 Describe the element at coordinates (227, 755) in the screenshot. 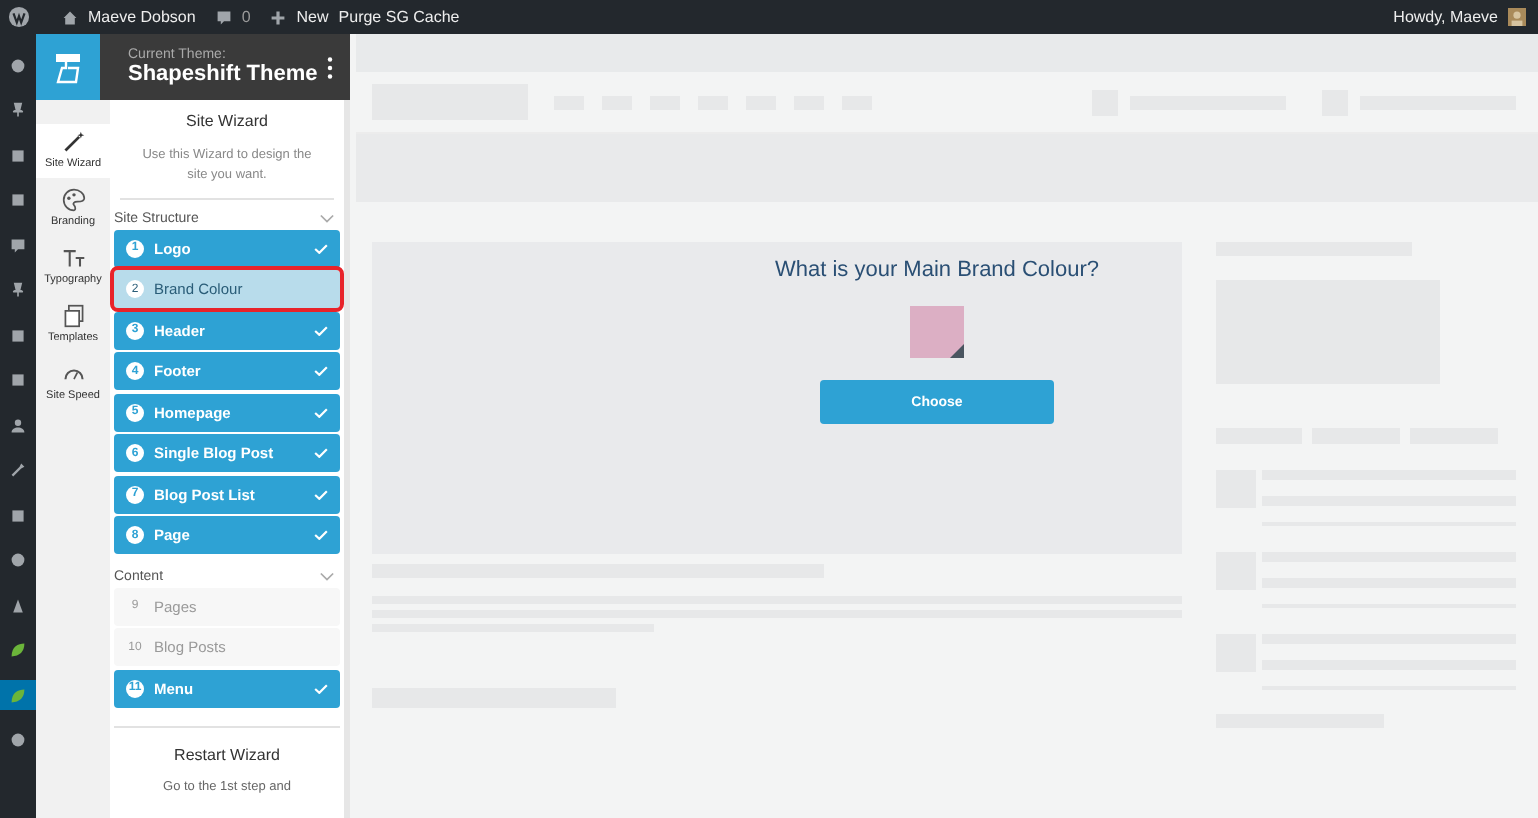

I see `restart-title: Restart Wizard` at that location.